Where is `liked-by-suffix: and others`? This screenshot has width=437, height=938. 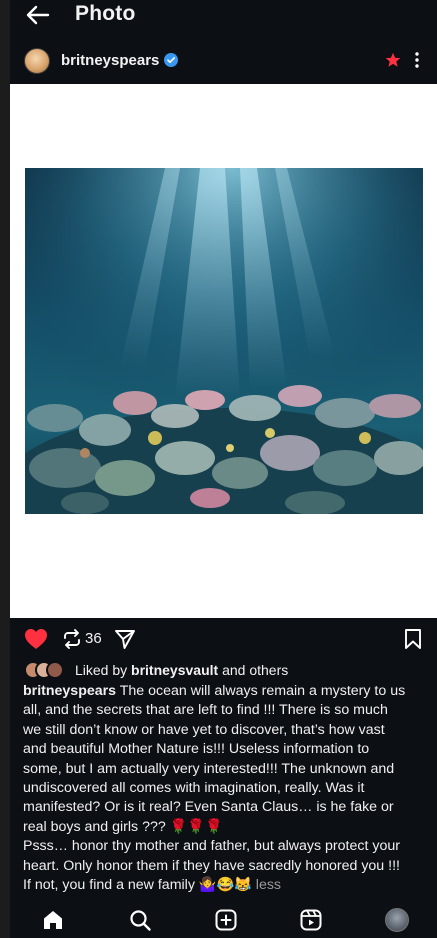
liked-by-suffix: and others is located at coordinates (253, 670).